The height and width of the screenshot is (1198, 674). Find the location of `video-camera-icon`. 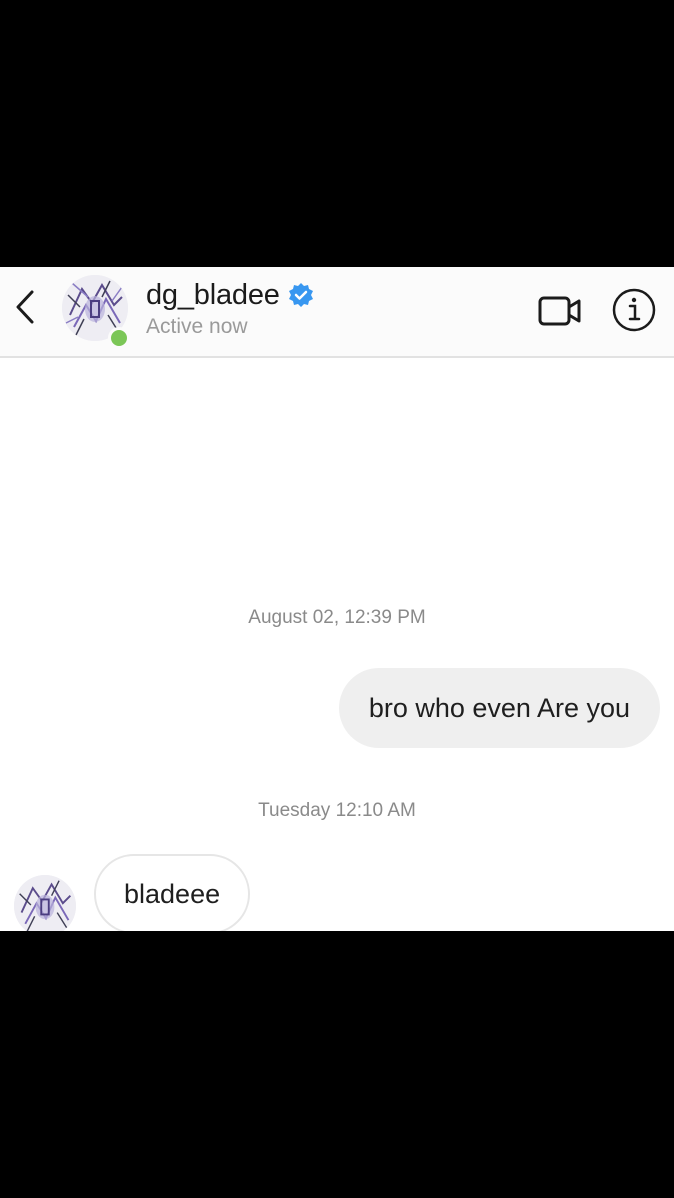

video-camera-icon is located at coordinates (559, 311).